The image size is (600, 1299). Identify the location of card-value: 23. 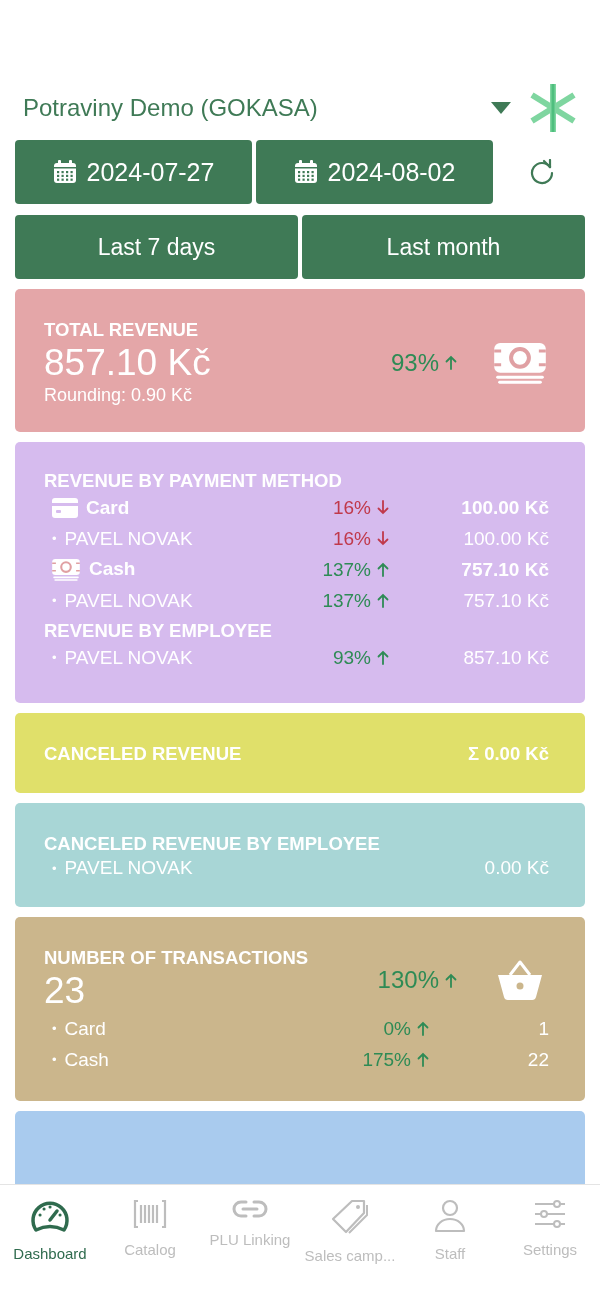
(65, 991).